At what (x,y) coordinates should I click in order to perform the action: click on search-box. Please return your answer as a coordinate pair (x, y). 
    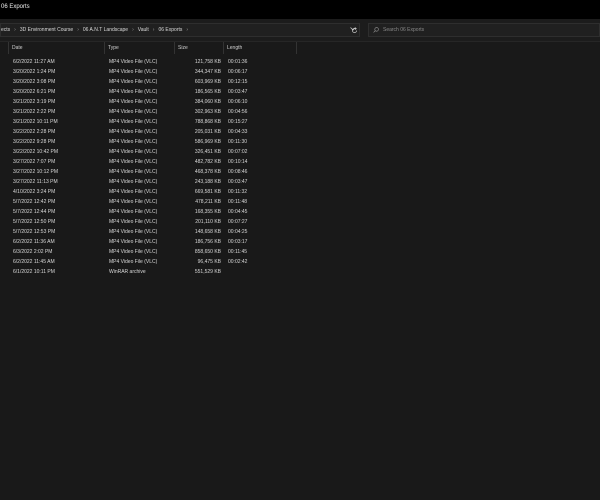
    Looking at the image, I should click on (484, 30).